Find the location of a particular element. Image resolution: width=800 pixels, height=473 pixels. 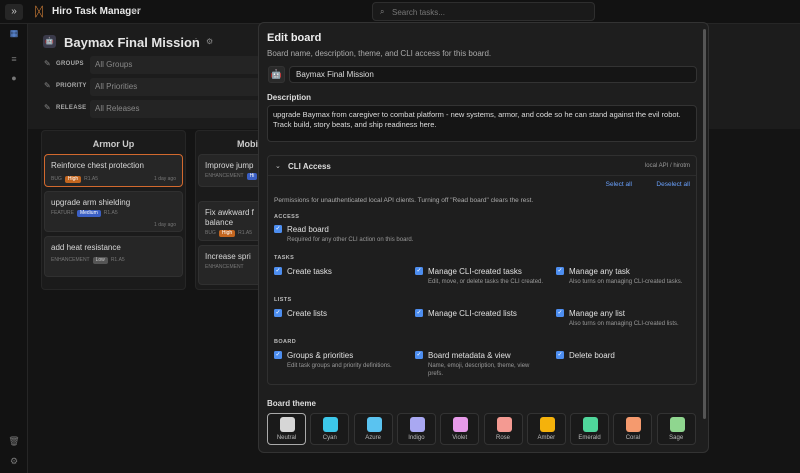

theme-option-coral: Coral is located at coordinates (633, 429).